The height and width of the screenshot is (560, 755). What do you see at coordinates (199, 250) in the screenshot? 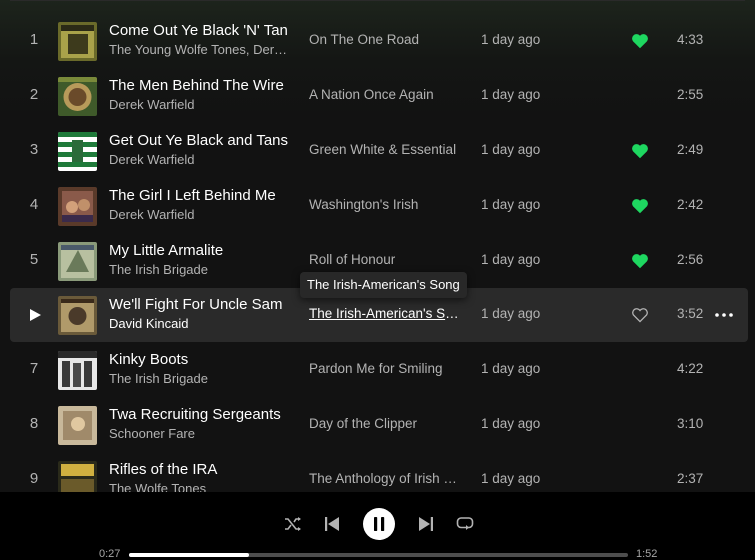
I see `track-title: My Little Armalite` at bounding box center [199, 250].